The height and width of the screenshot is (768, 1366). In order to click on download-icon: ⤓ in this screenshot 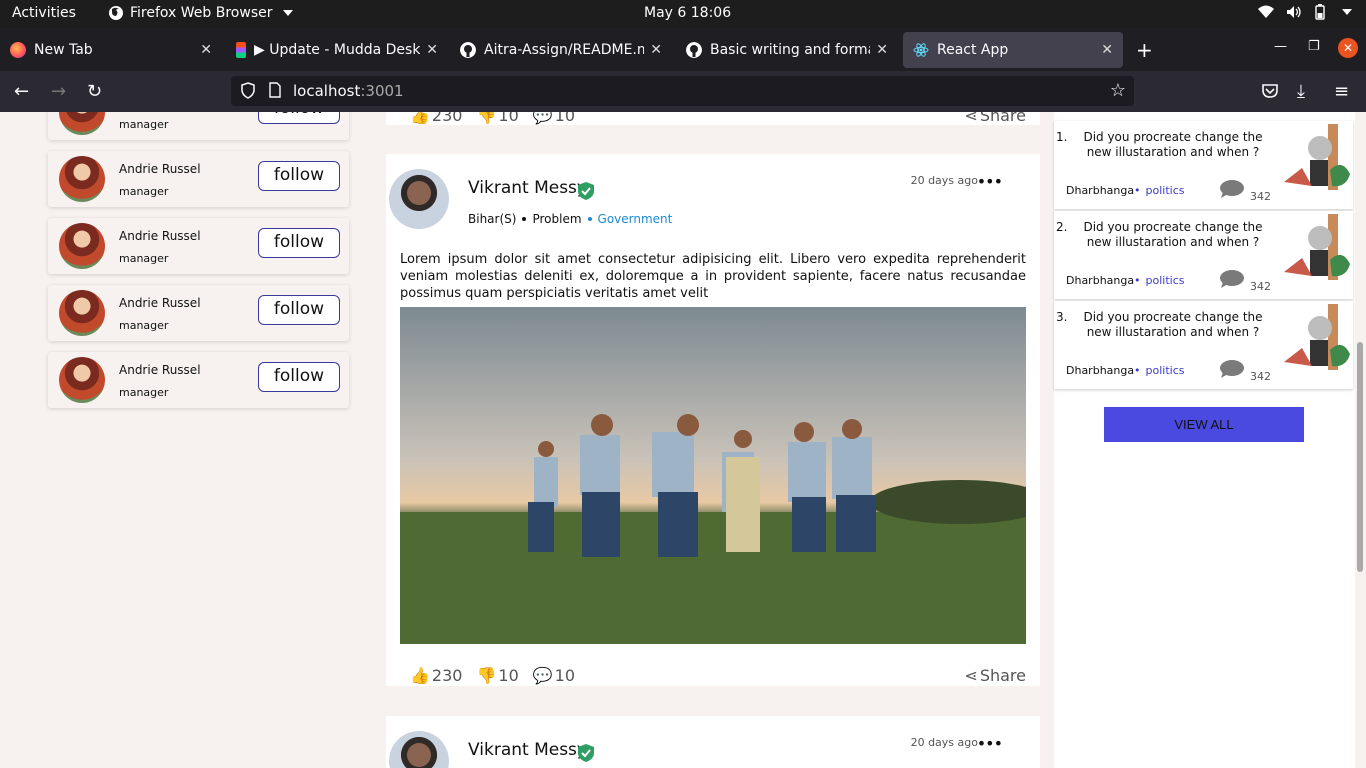, I will do `click(1301, 91)`.